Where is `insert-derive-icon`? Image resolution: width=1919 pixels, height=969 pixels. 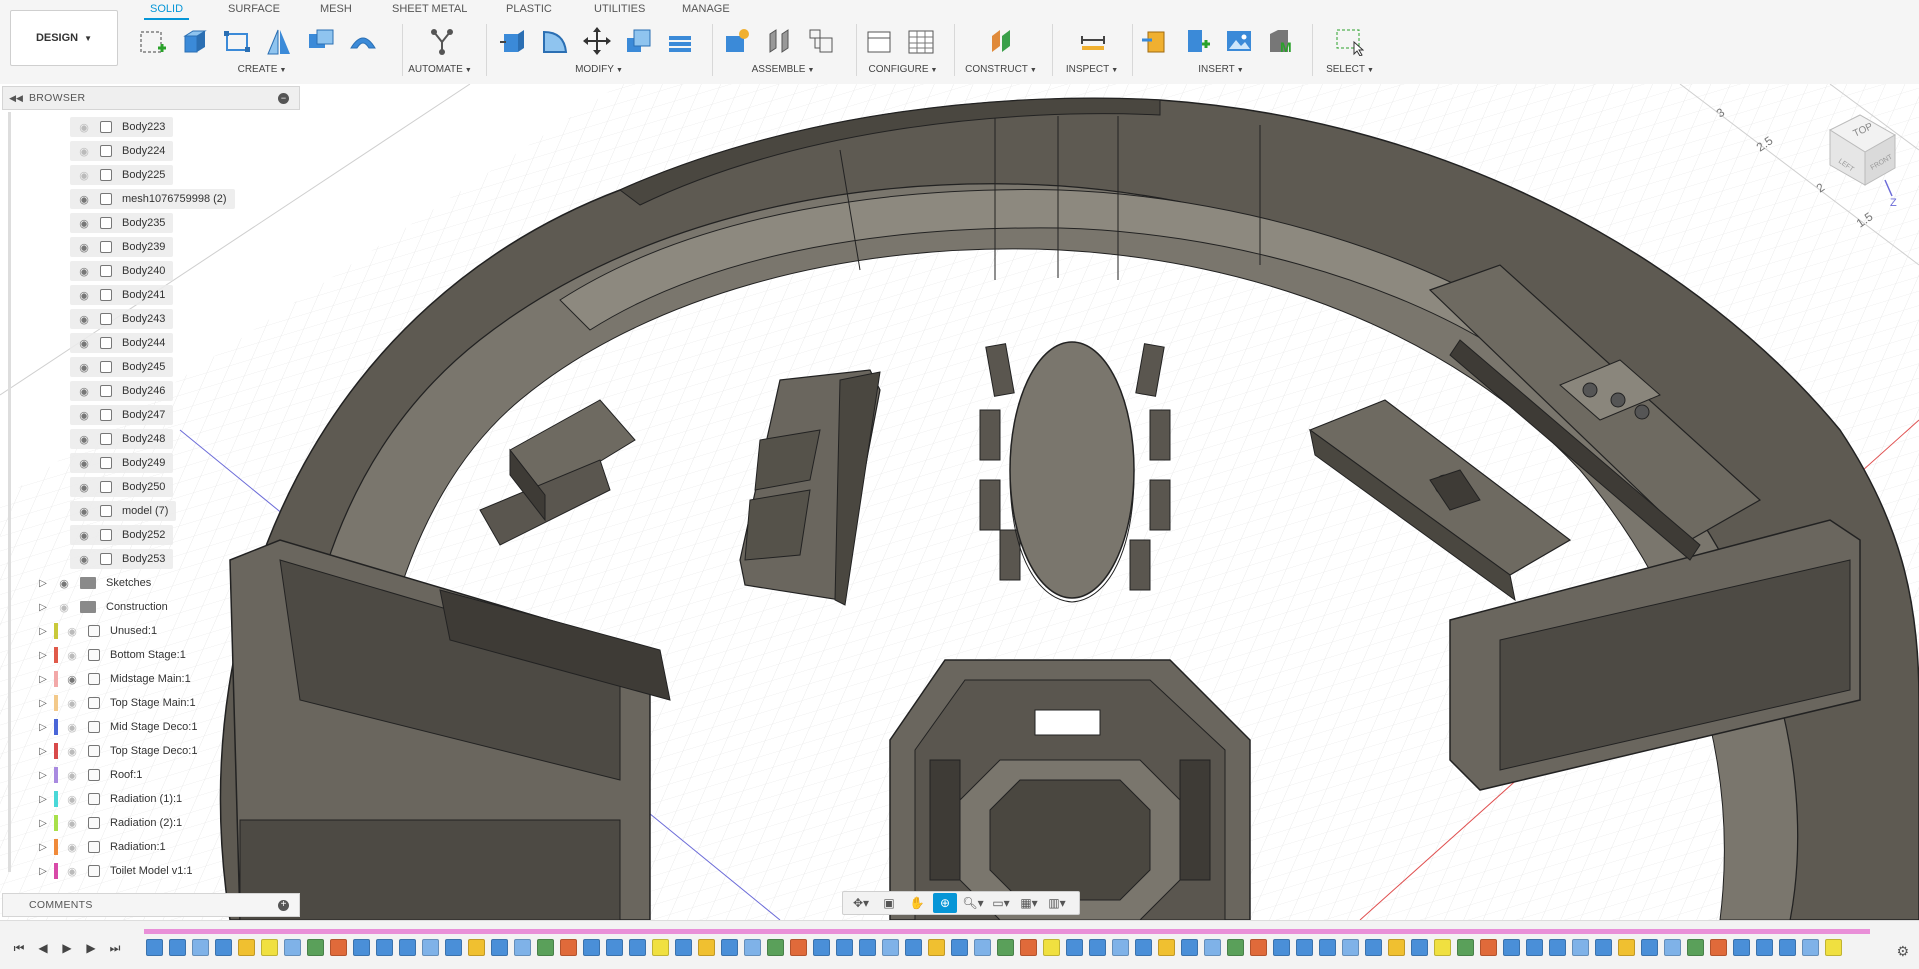
insert-derive-icon is located at coordinates (1155, 41).